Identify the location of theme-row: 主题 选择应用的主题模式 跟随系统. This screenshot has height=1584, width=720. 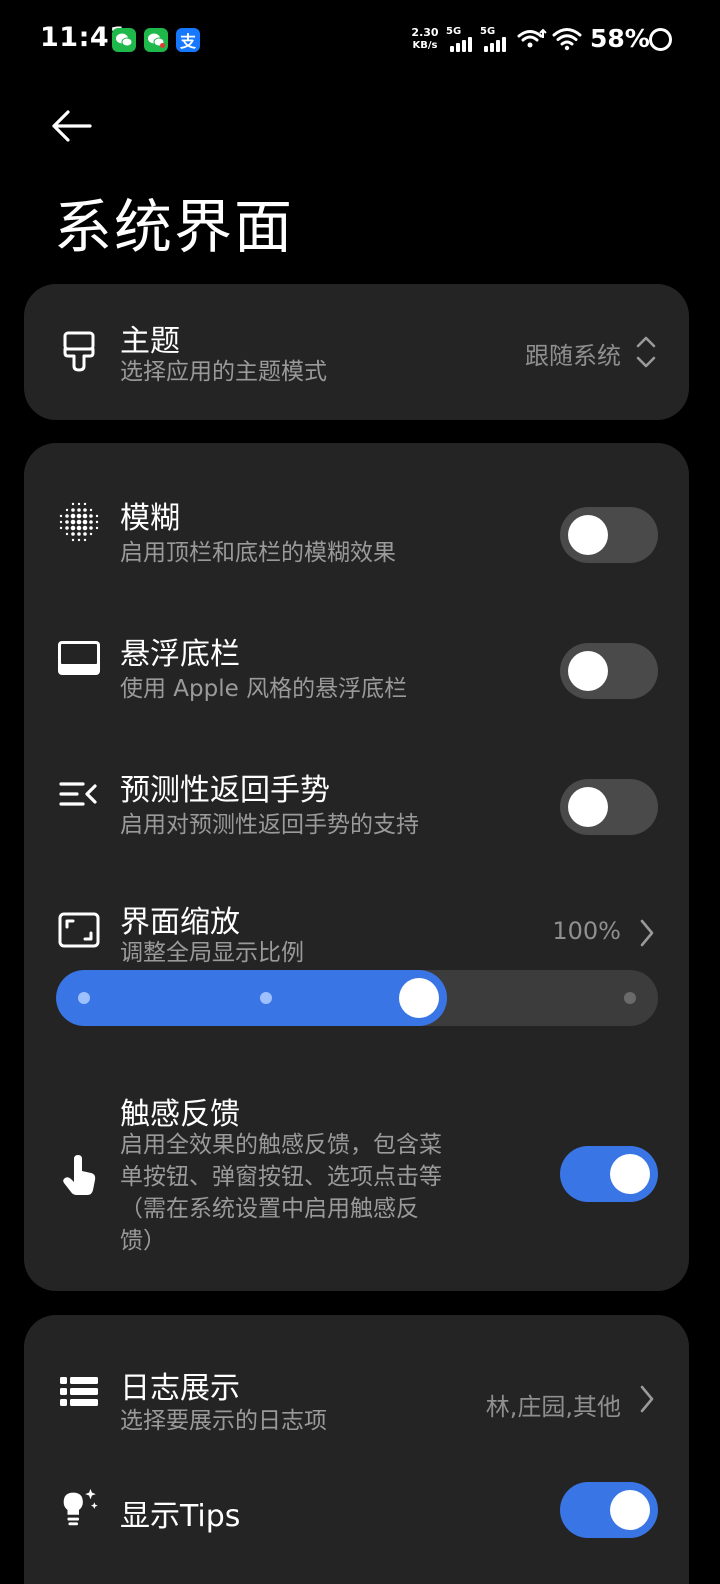
(356, 352).